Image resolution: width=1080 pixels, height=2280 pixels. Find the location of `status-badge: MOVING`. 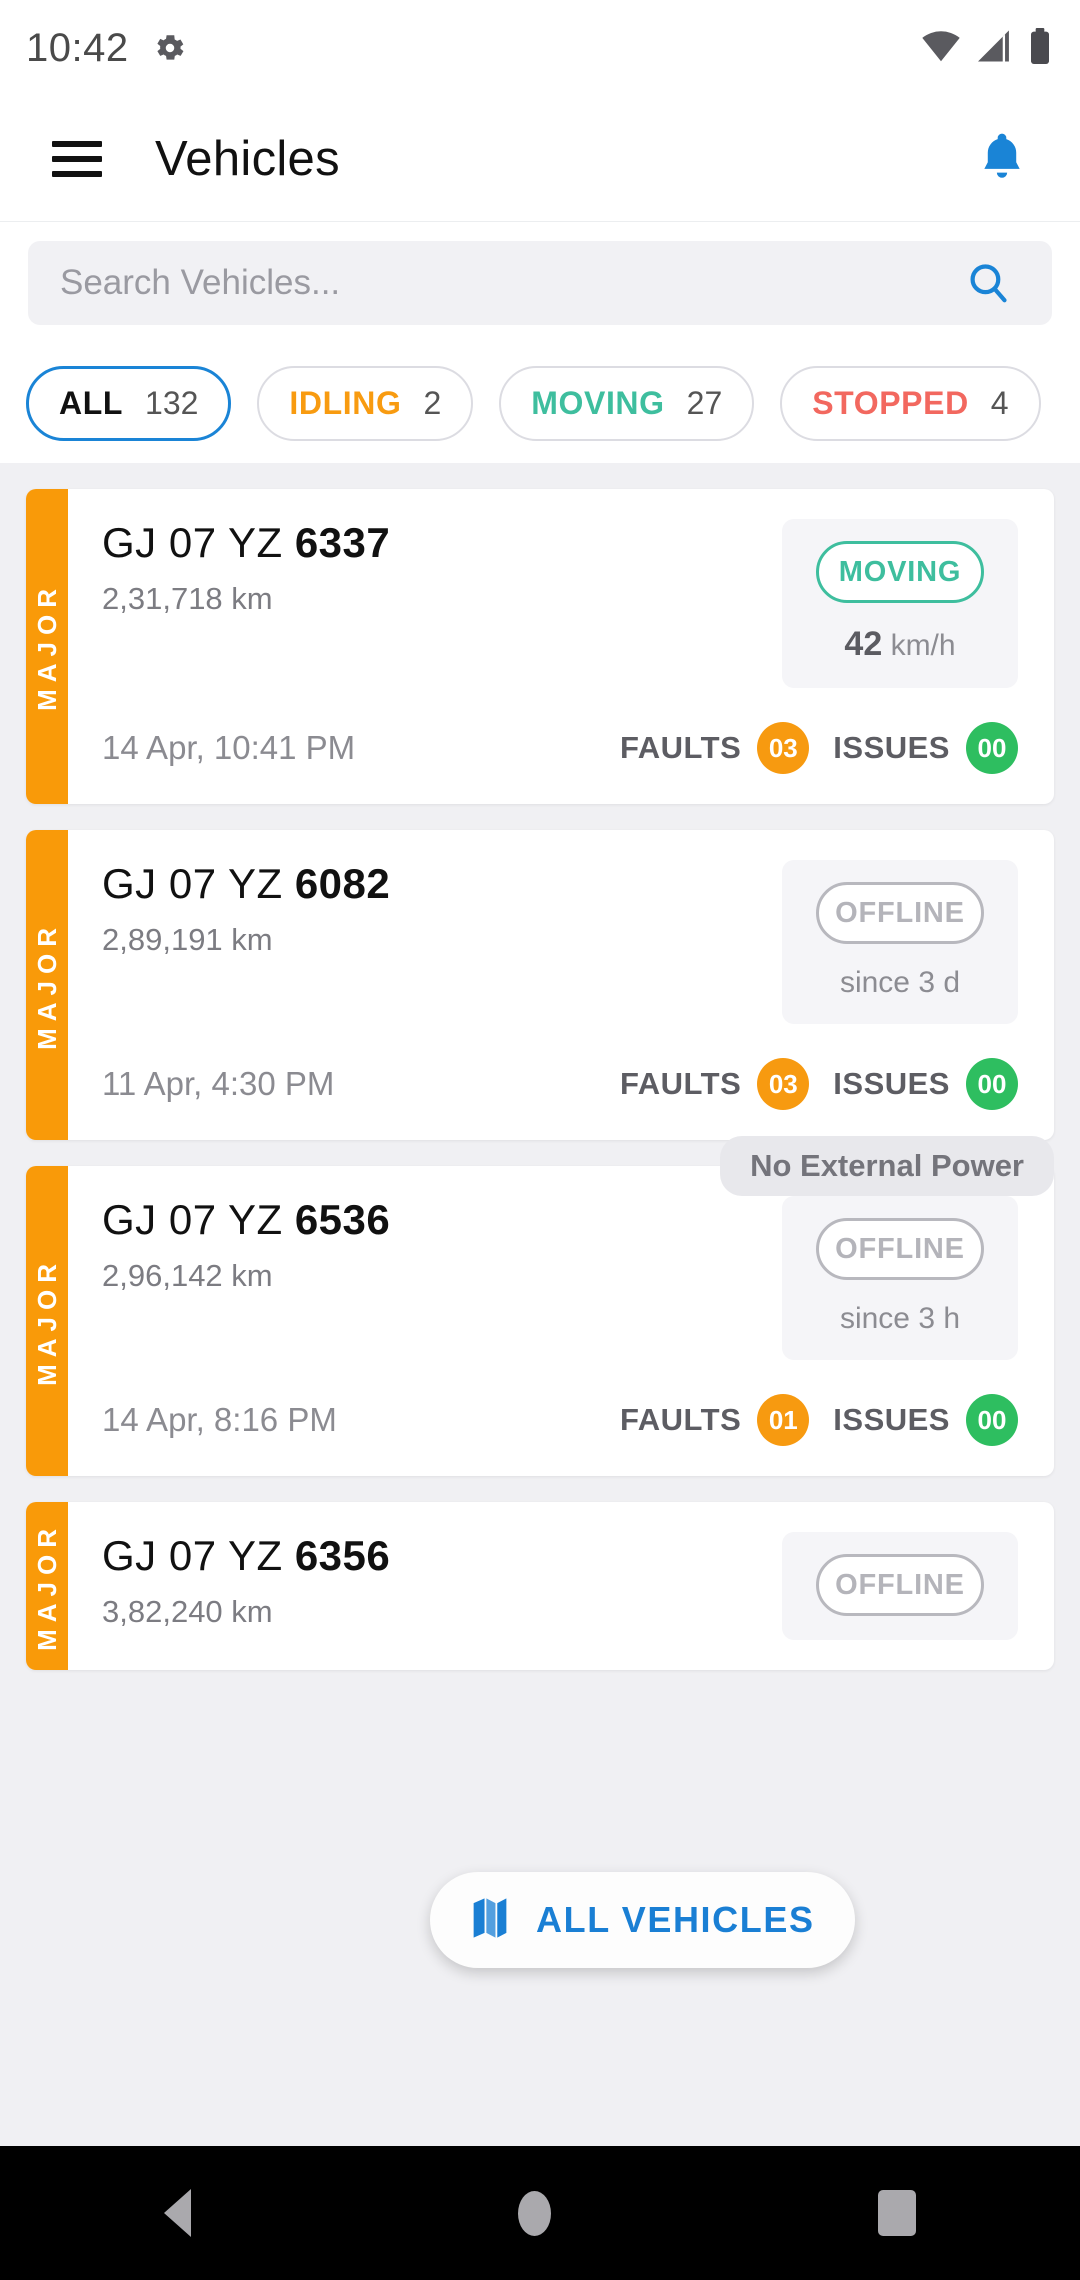

status-badge: MOVING is located at coordinates (900, 572).